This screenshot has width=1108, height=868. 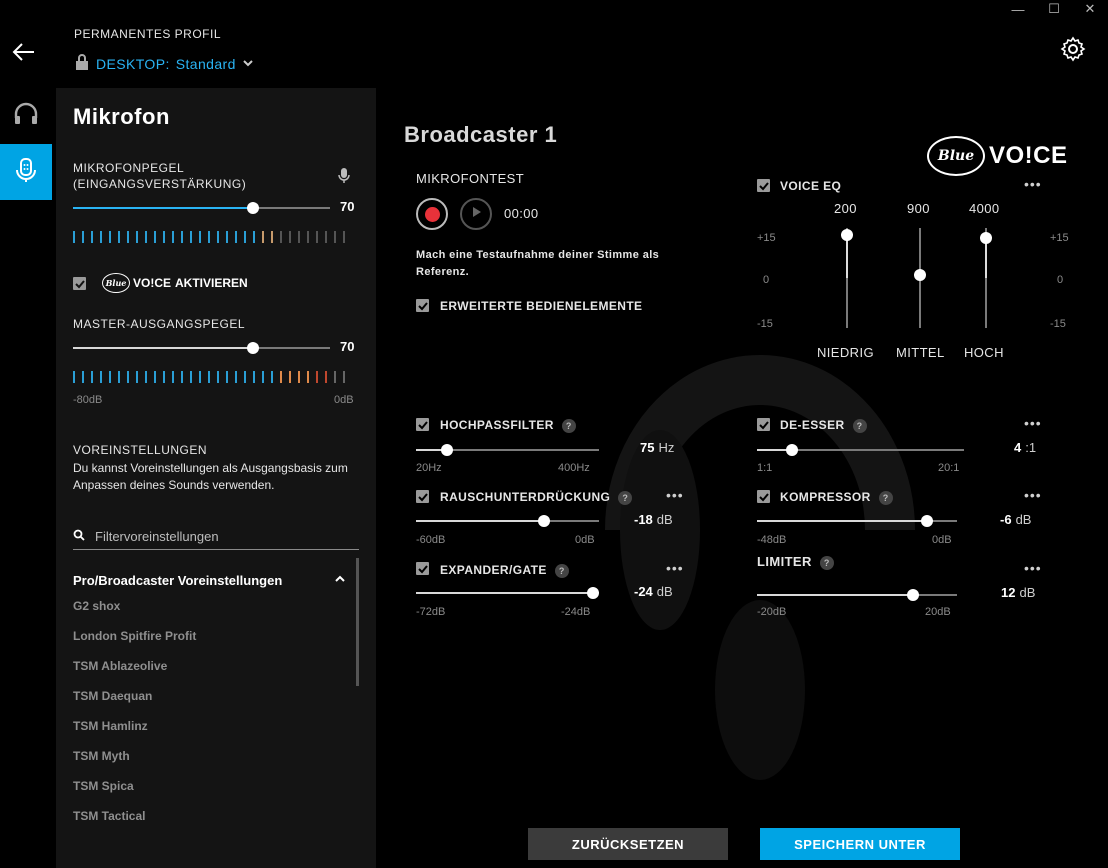 I want to click on expander-gate-min: -72dB, so click(x=431, y=612).